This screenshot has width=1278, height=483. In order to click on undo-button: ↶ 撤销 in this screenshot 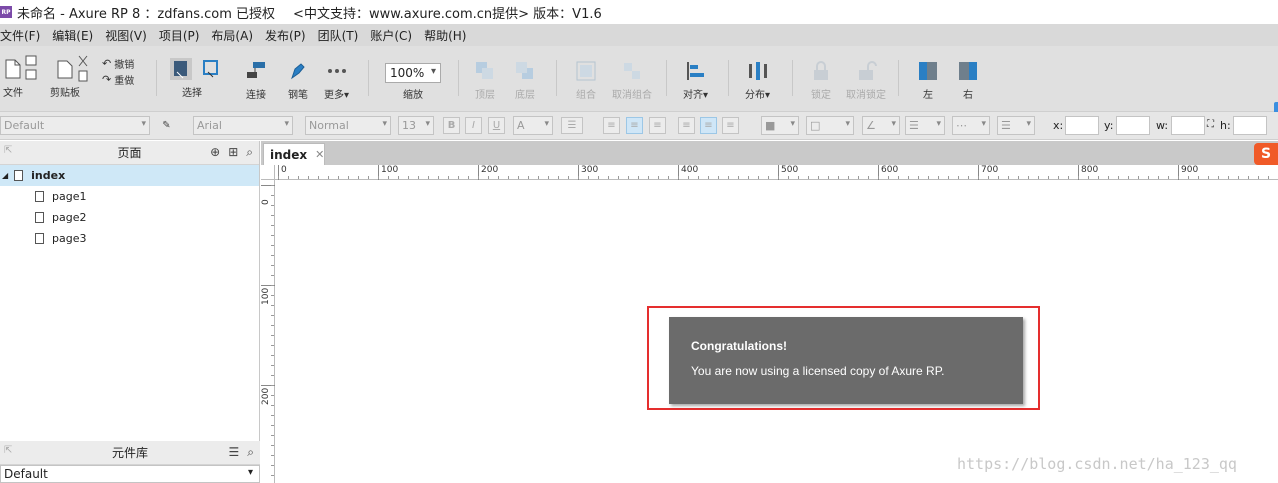, I will do `click(118, 63)`.